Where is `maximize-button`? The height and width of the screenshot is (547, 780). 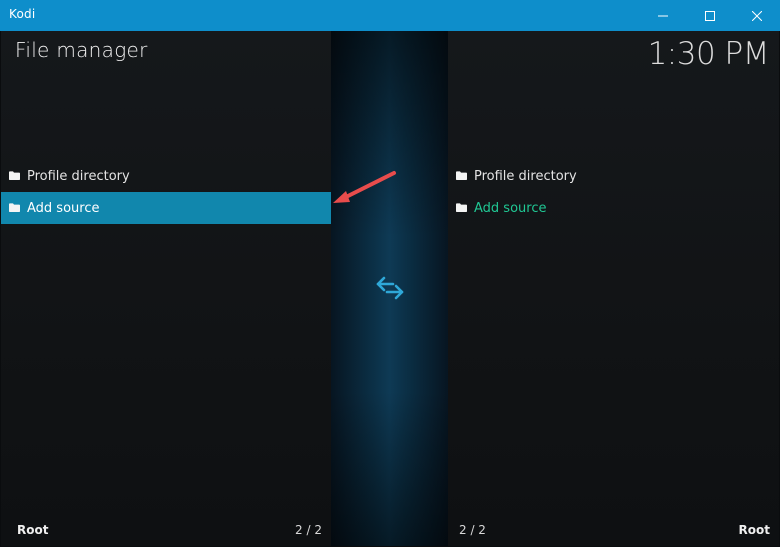
maximize-button is located at coordinates (710, 15).